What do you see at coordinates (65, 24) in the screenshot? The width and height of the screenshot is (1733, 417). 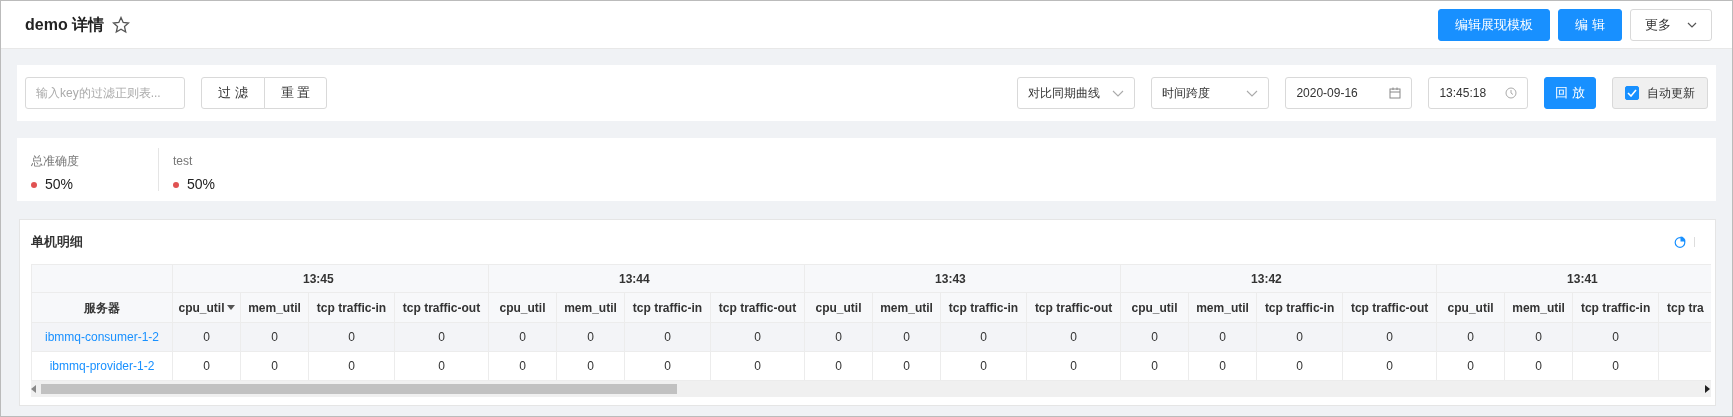 I see `page-title: demo 详情` at bounding box center [65, 24].